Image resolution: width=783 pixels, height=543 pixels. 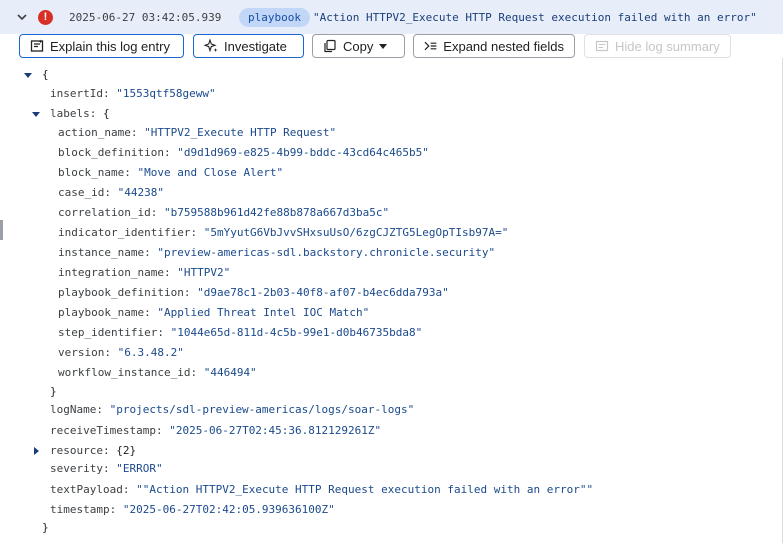 I want to click on expand-nested-fields-label: Expand nested fields, so click(x=503, y=46).